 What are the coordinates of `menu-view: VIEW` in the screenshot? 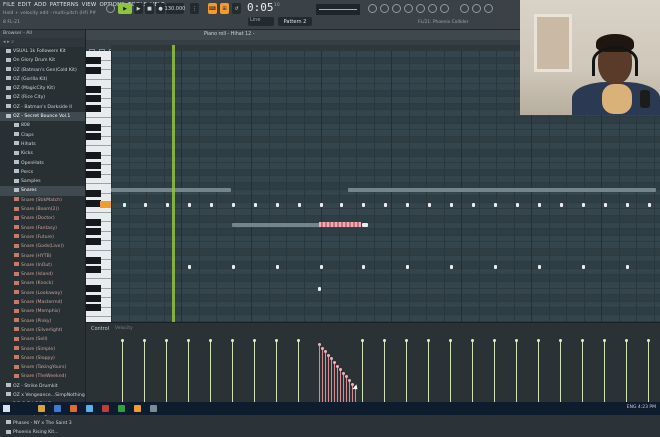 It's located at (89, 5).